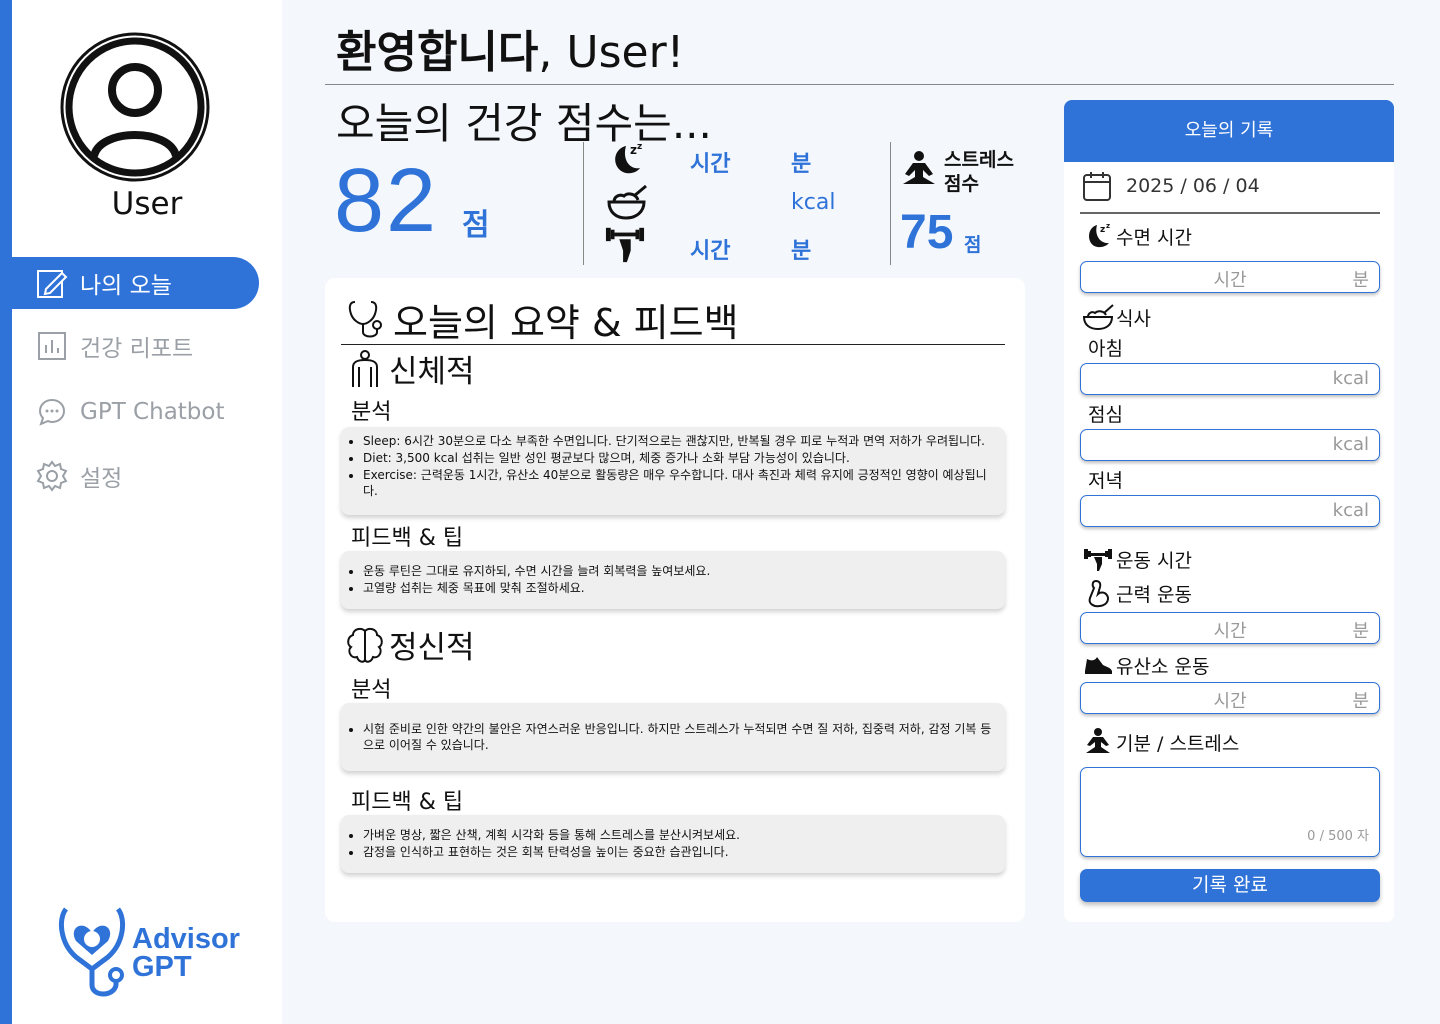  Describe the element at coordinates (52, 476) in the screenshot. I see `gear-icon` at that location.